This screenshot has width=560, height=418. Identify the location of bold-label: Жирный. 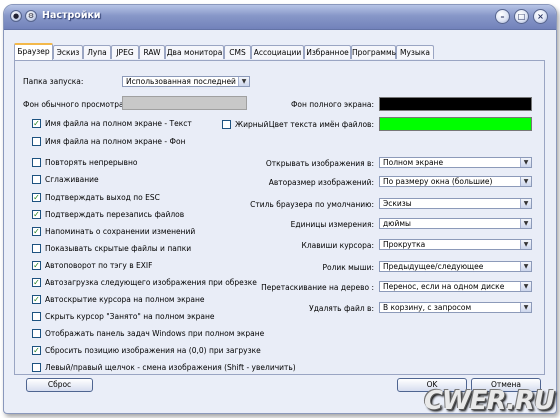
(252, 124).